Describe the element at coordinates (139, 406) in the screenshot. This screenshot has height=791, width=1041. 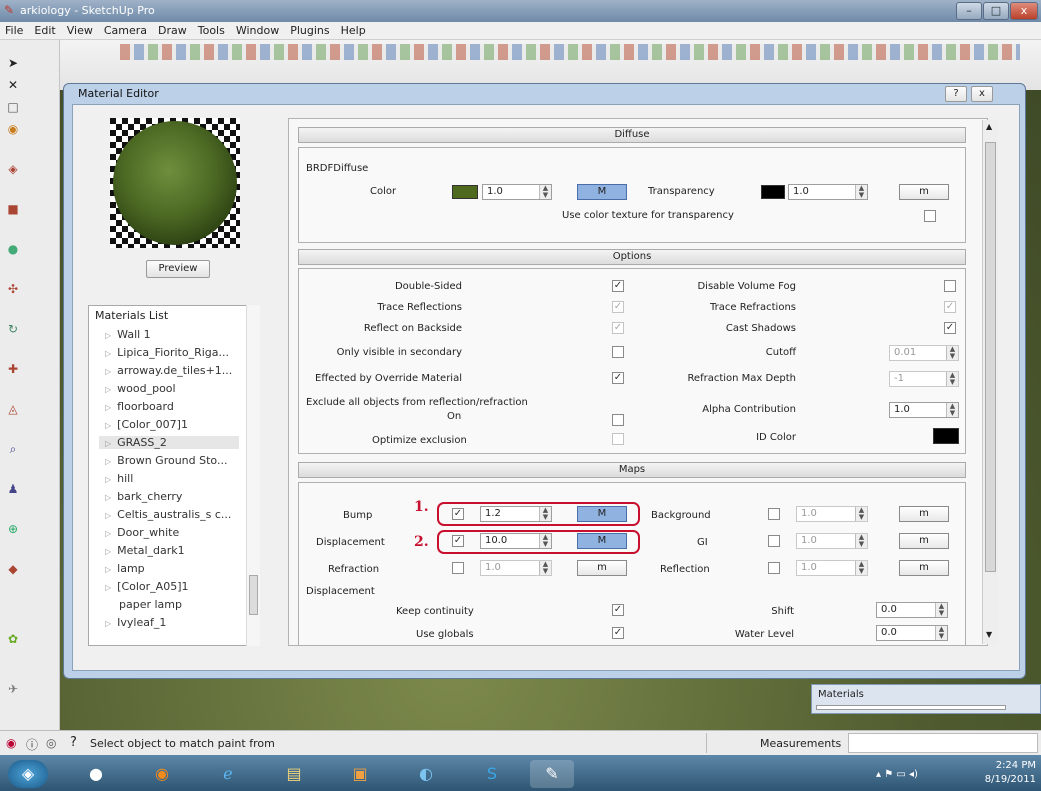
I see `list-item: ▷ floorboard` at that location.